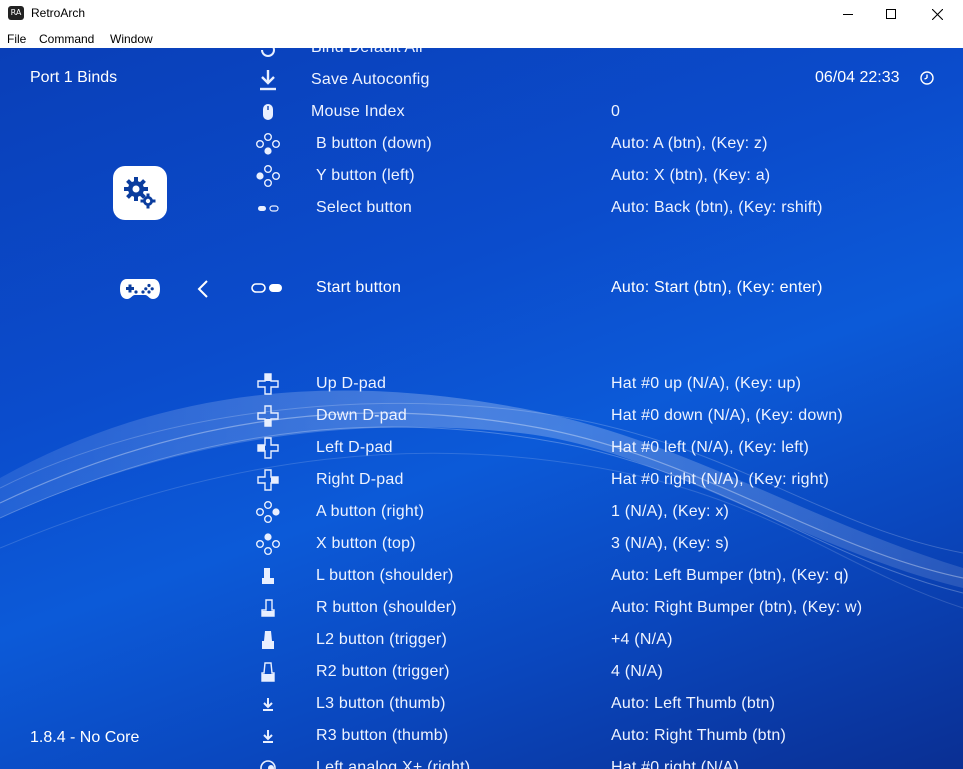 The image size is (963, 769). I want to click on list-item-value: Auto: Back (btn), (Key: rshift), so click(717, 207).